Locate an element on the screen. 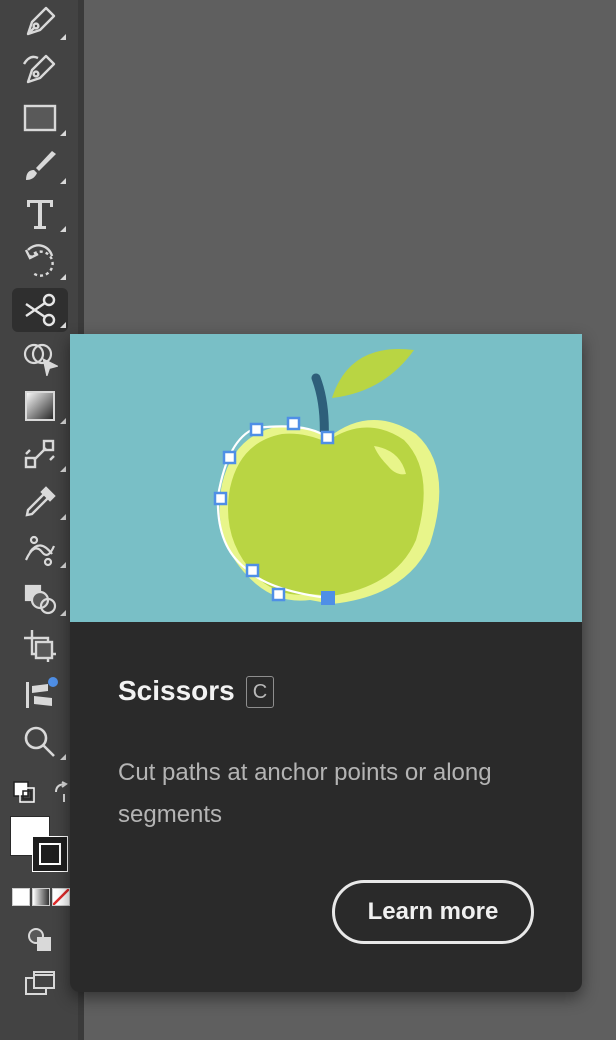  zoom-icon is located at coordinates (39, 741).